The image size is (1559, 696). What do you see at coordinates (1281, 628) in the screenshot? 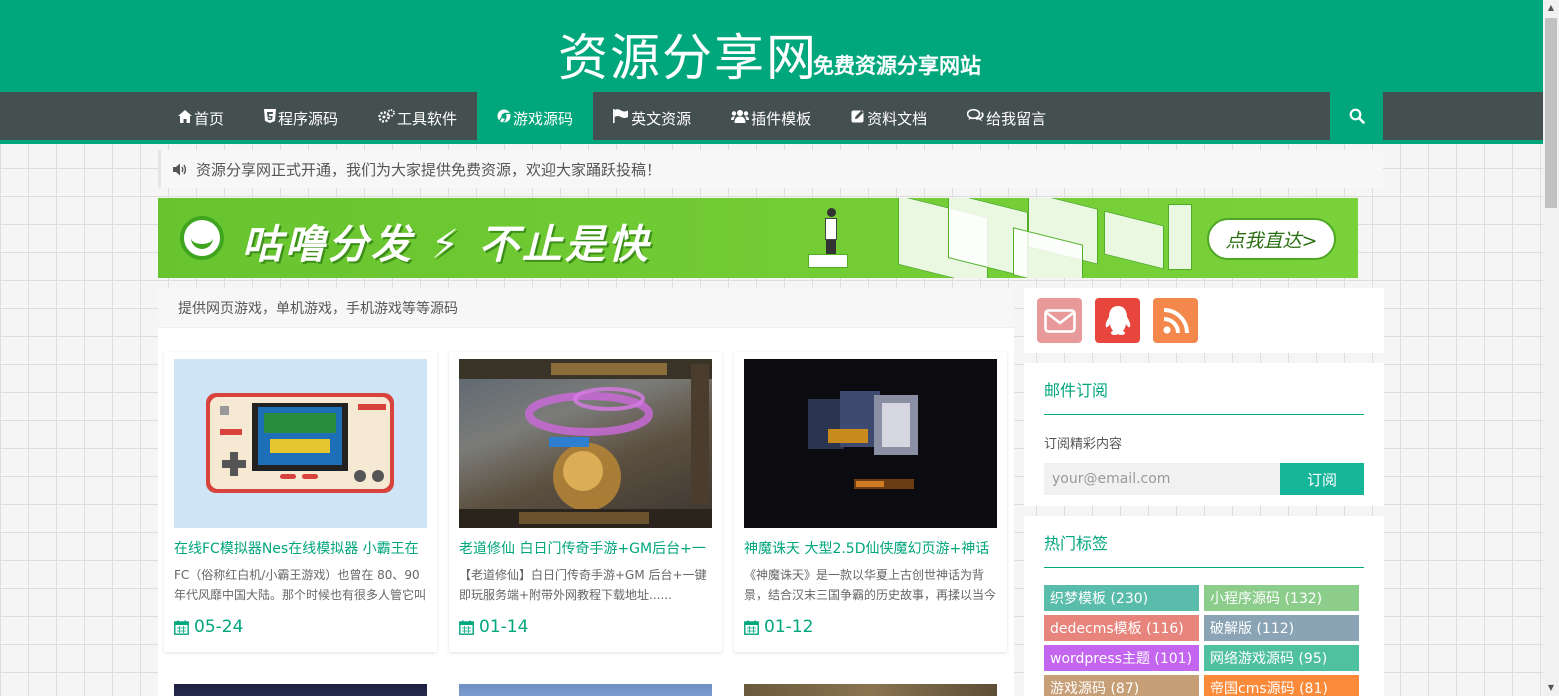
I see `tag-link: 破解版 (112)` at bounding box center [1281, 628].